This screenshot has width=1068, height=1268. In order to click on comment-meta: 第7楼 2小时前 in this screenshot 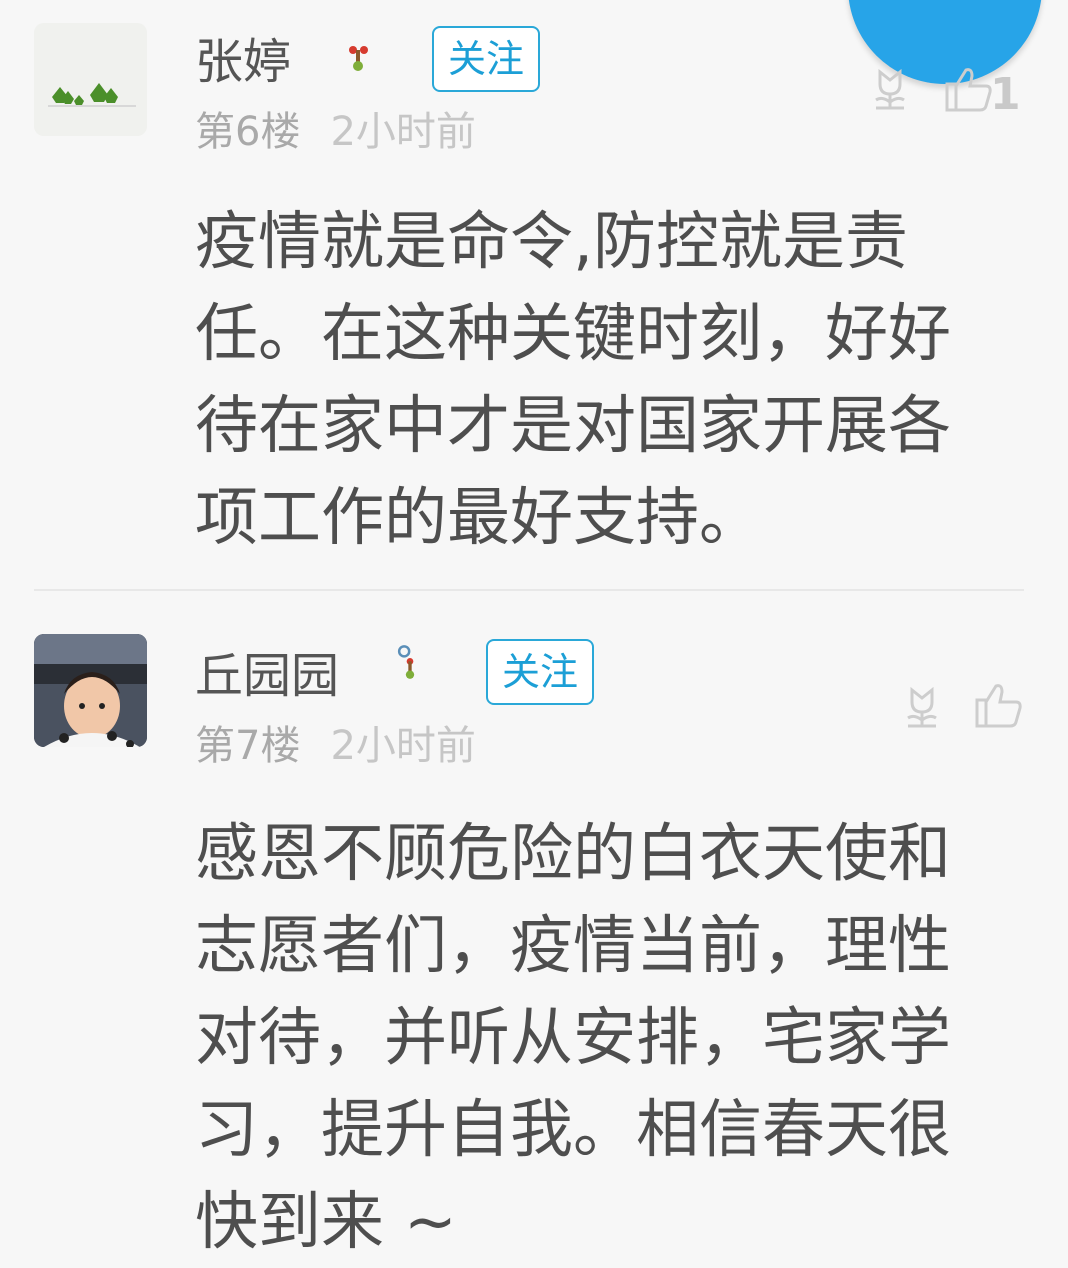, I will do `click(335, 746)`.